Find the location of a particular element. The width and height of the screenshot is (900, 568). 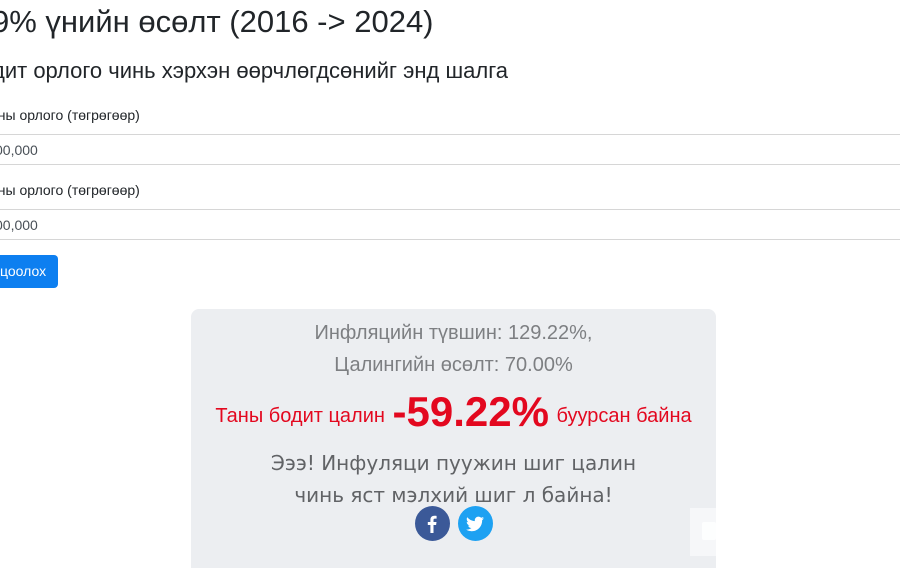

watermark-overlay is located at coordinates (710, 532).